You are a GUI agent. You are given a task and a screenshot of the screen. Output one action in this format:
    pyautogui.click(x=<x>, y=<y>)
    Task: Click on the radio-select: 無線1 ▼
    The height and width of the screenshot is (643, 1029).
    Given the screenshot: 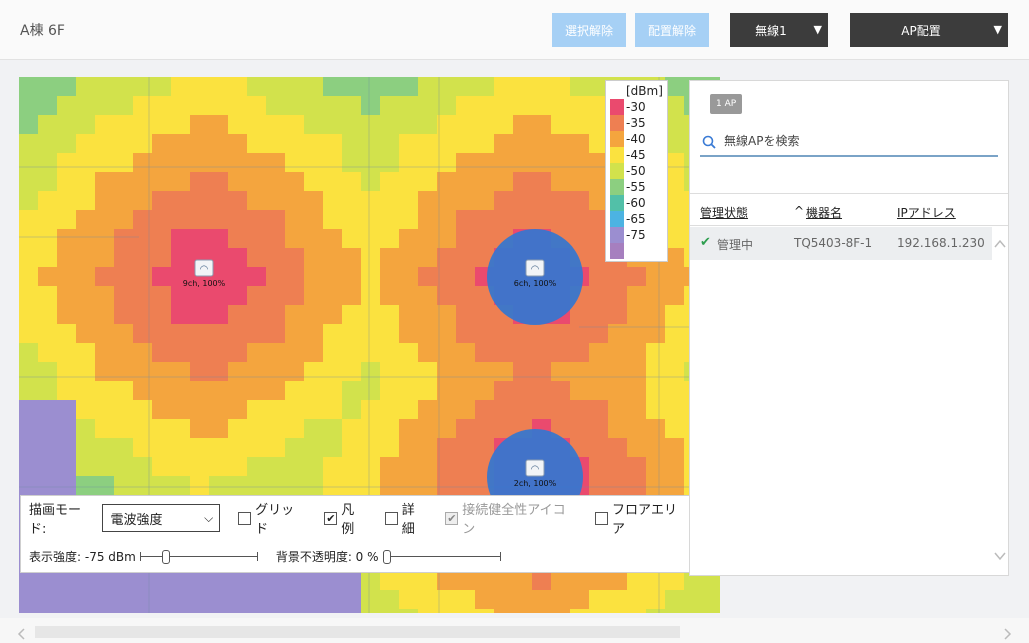 What is the action you would take?
    pyautogui.click(x=779, y=30)
    